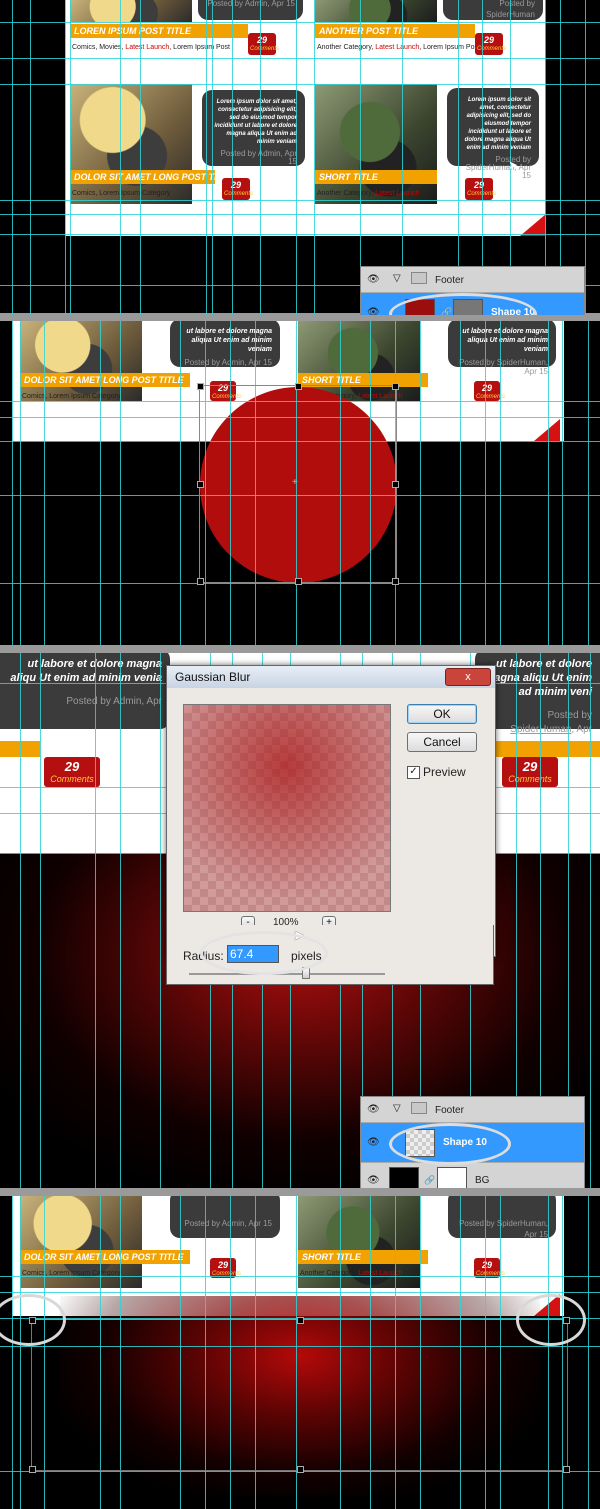  What do you see at coordinates (510, 9) in the screenshot?
I see `post-meta: Posted by SpiderHuman` at bounding box center [510, 9].